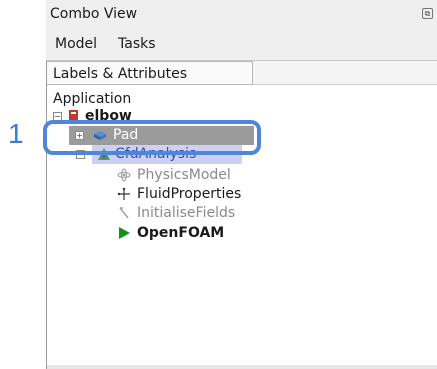  Describe the element at coordinates (124, 233) in the screenshot. I see `play-triangle-icon` at that location.